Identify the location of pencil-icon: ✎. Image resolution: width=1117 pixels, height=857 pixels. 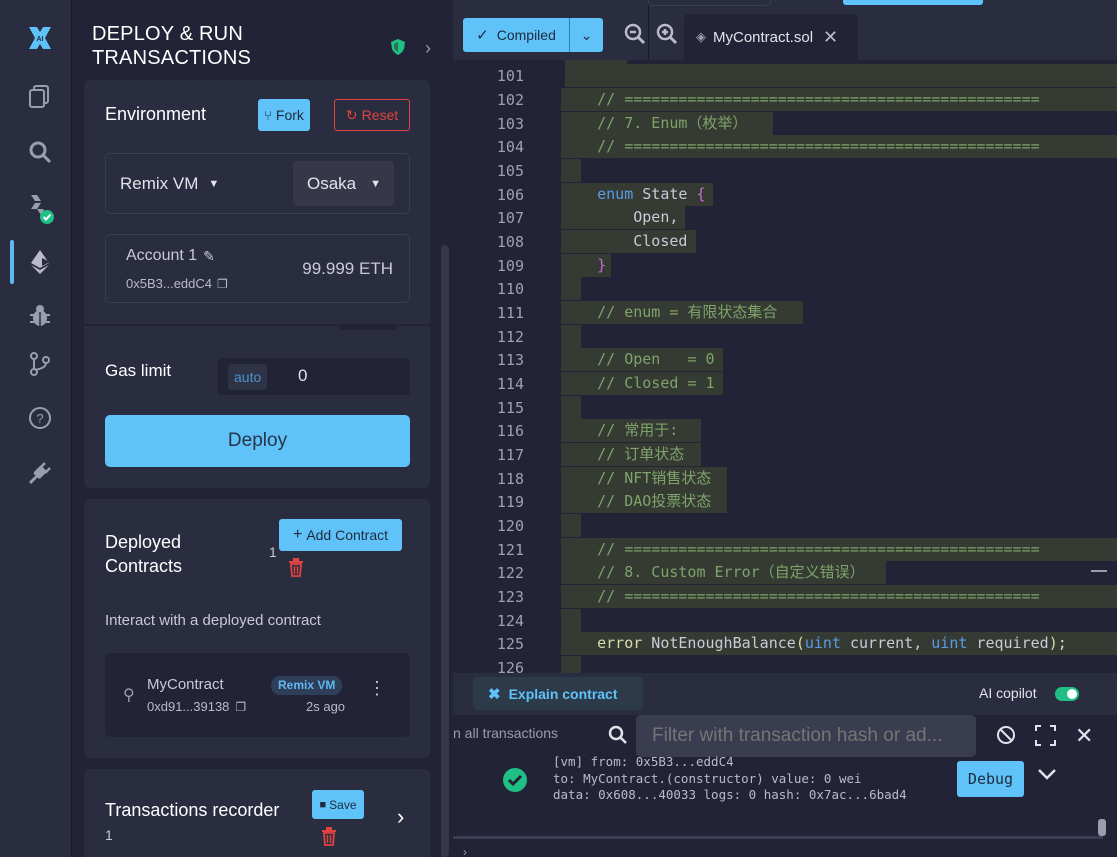
(209, 256).